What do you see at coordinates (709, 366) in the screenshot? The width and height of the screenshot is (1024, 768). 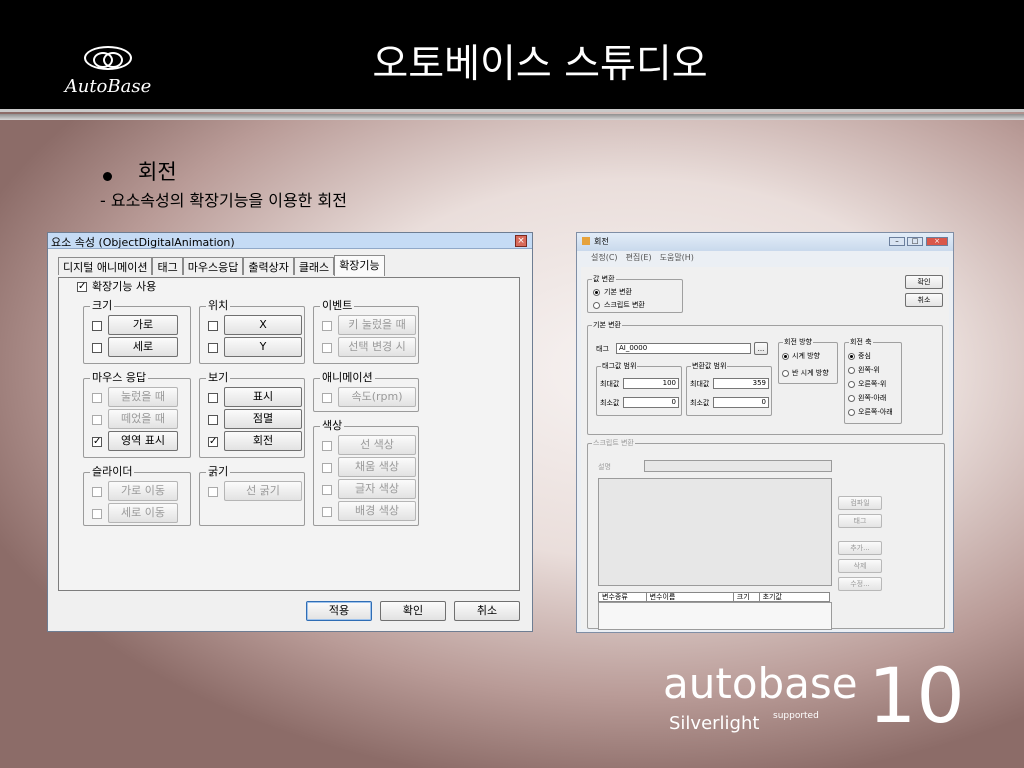 I see `convert-range-title: 변환값 범위` at bounding box center [709, 366].